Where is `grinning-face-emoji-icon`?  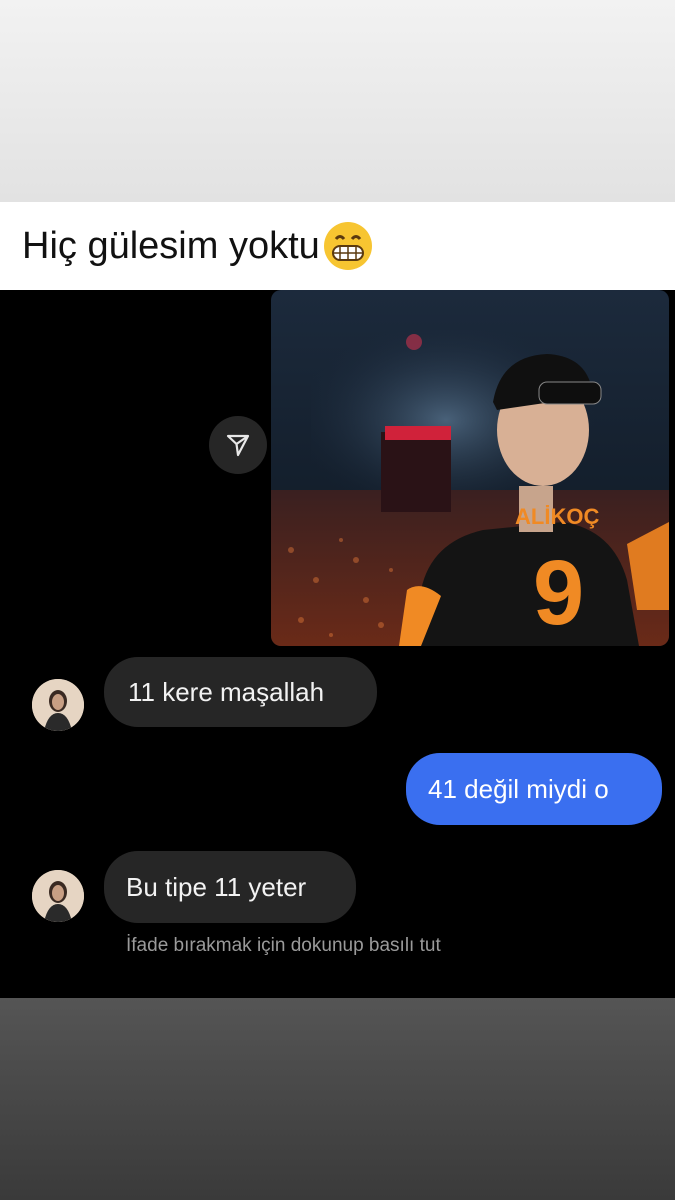
grinning-face-emoji-icon is located at coordinates (348, 246).